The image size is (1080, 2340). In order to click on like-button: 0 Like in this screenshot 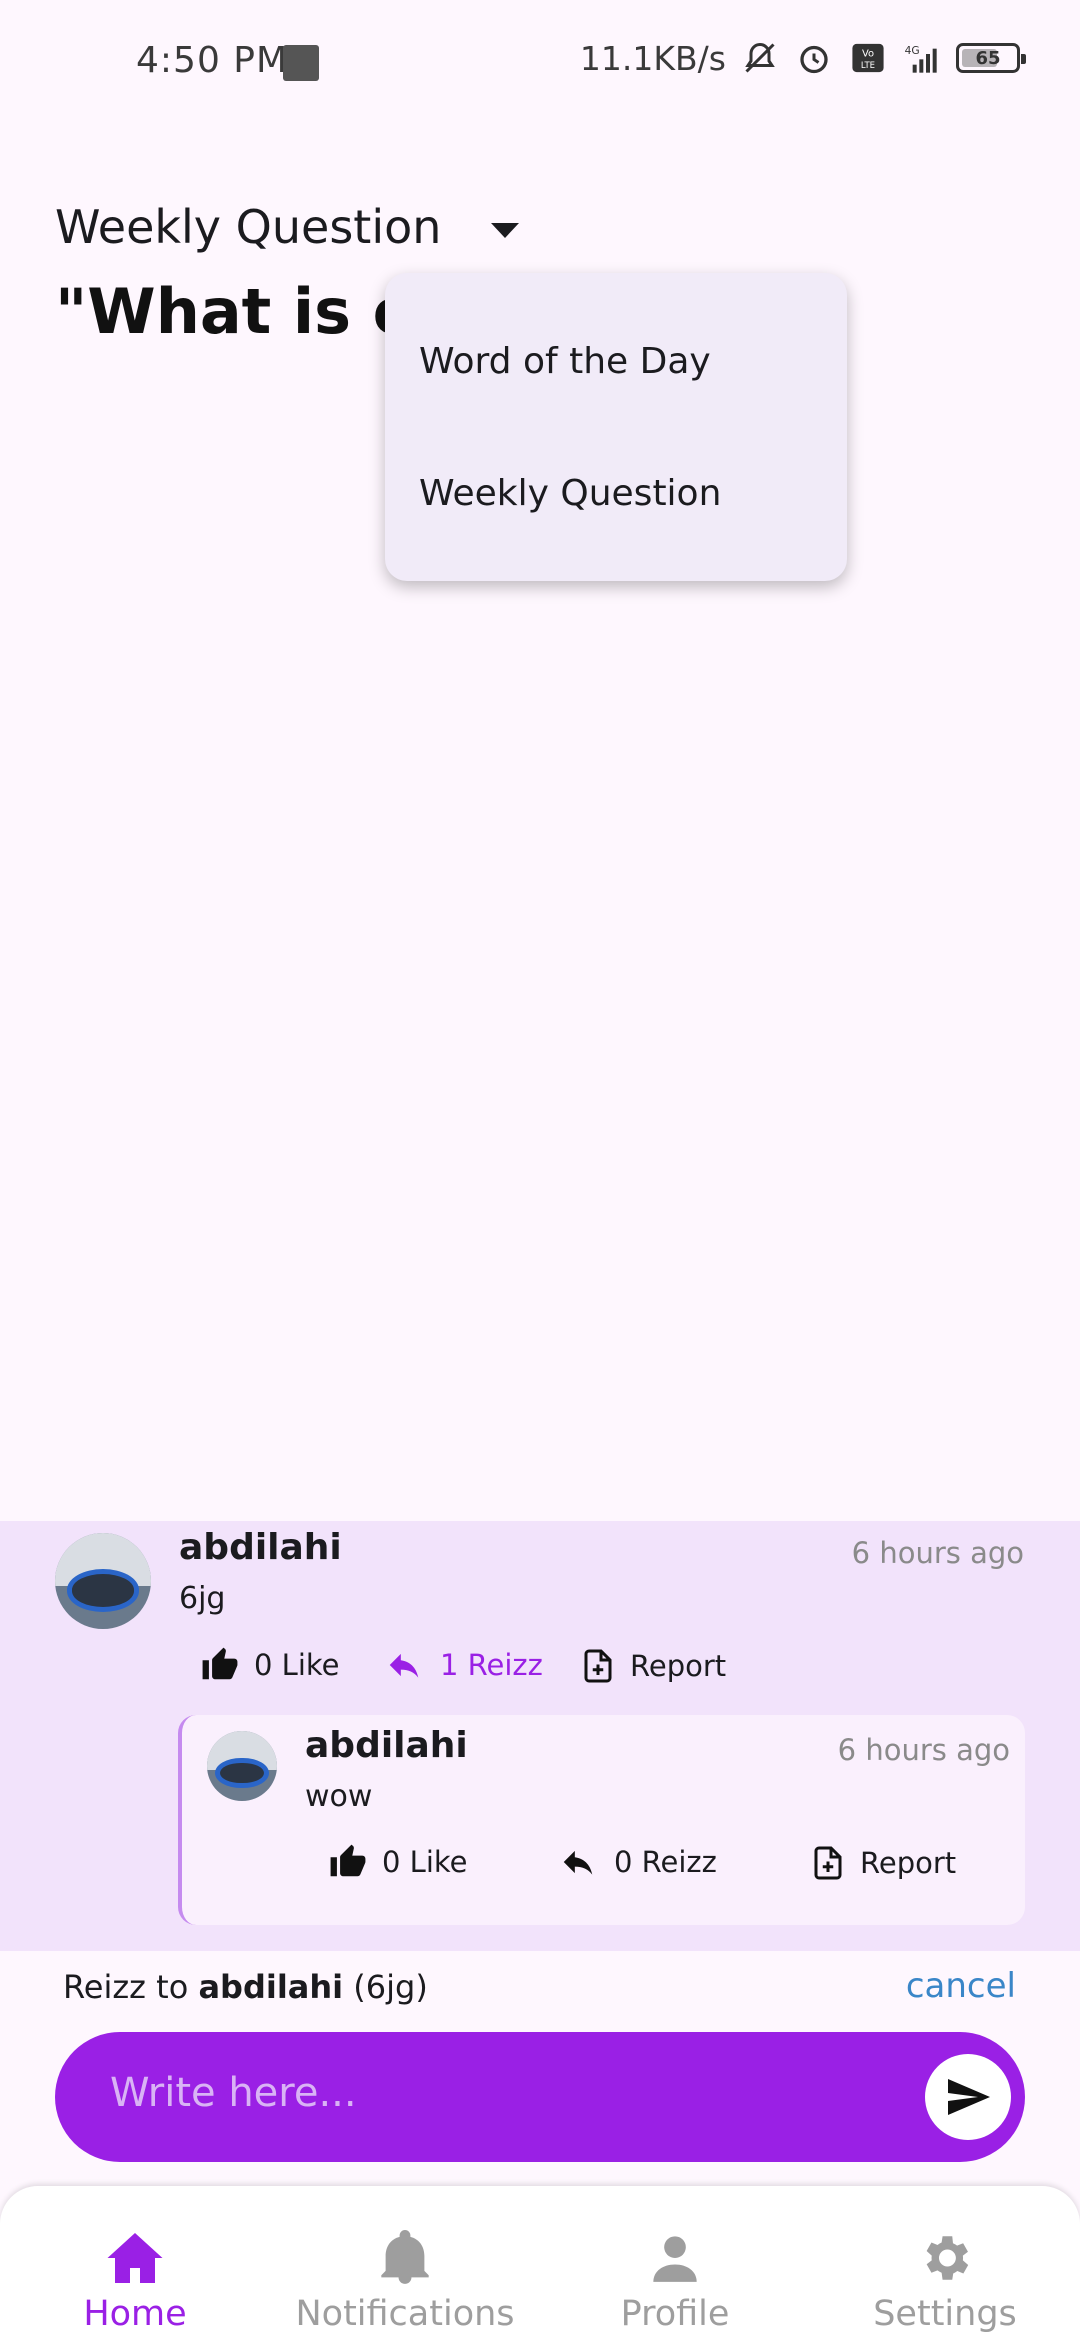, I will do `click(270, 1665)`.